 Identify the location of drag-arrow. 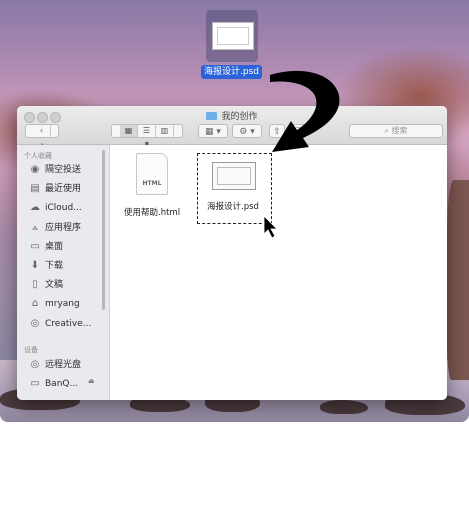
(305, 111).